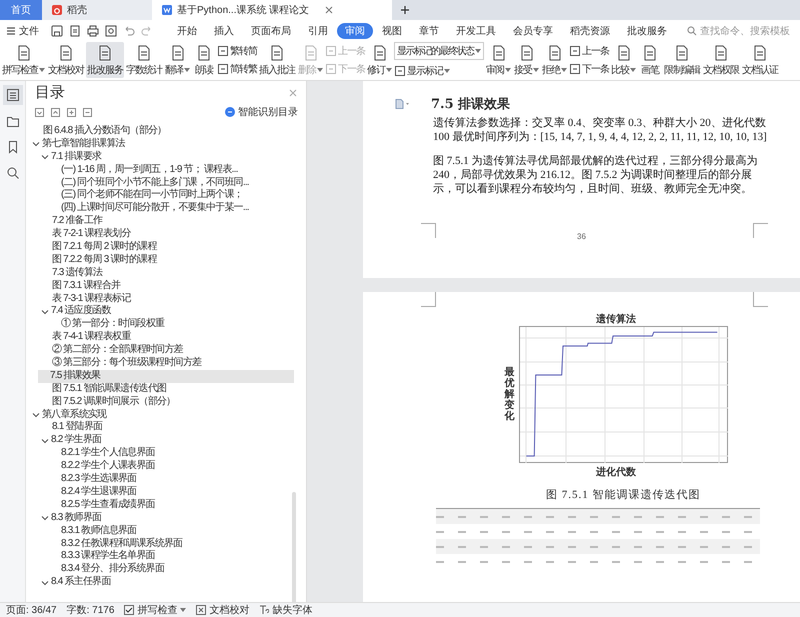 The width and height of the screenshot is (800, 617). Describe the element at coordinates (97, 10) in the screenshot. I see `app-tab: 稻壳` at that location.